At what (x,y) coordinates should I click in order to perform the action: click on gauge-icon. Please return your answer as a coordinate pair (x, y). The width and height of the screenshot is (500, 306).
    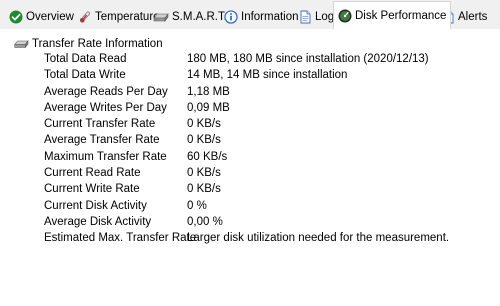
    Looking at the image, I should click on (345, 16).